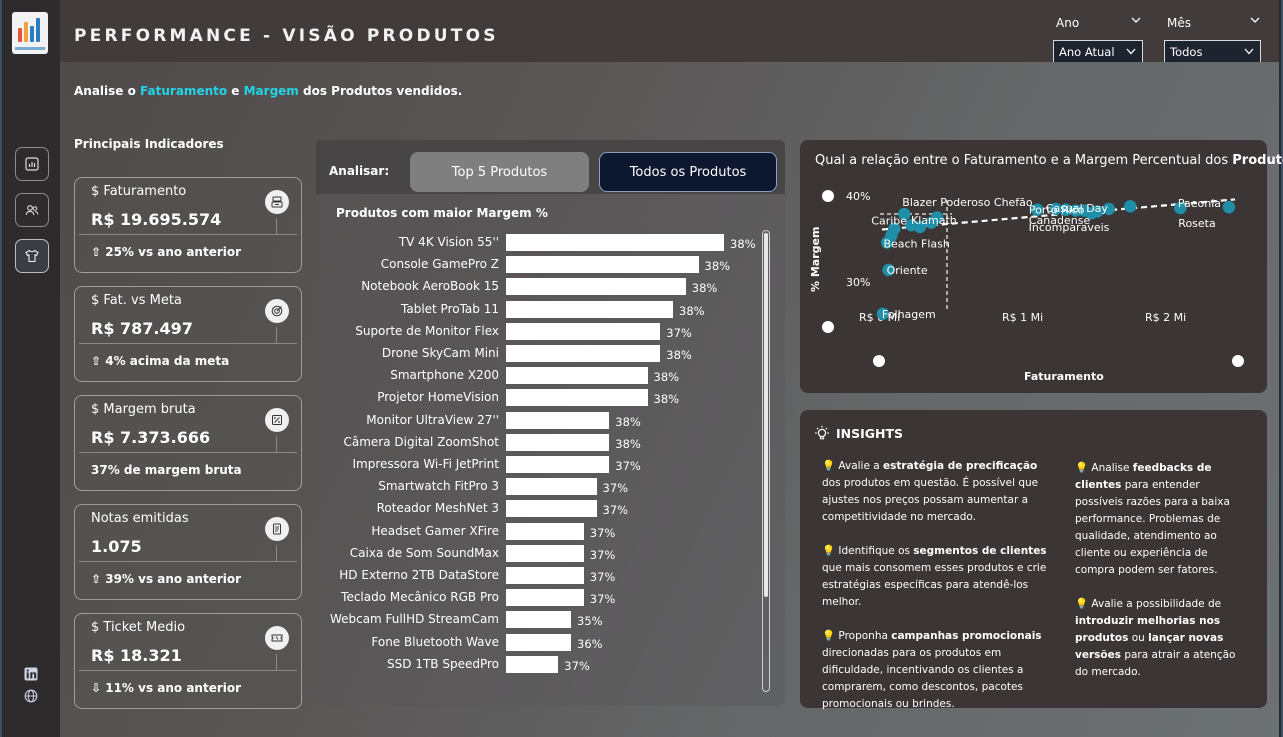 The image size is (1283, 737). Describe the element at coordinates (32, 256) in the screenshot. I see `nav-products-button` at that location.